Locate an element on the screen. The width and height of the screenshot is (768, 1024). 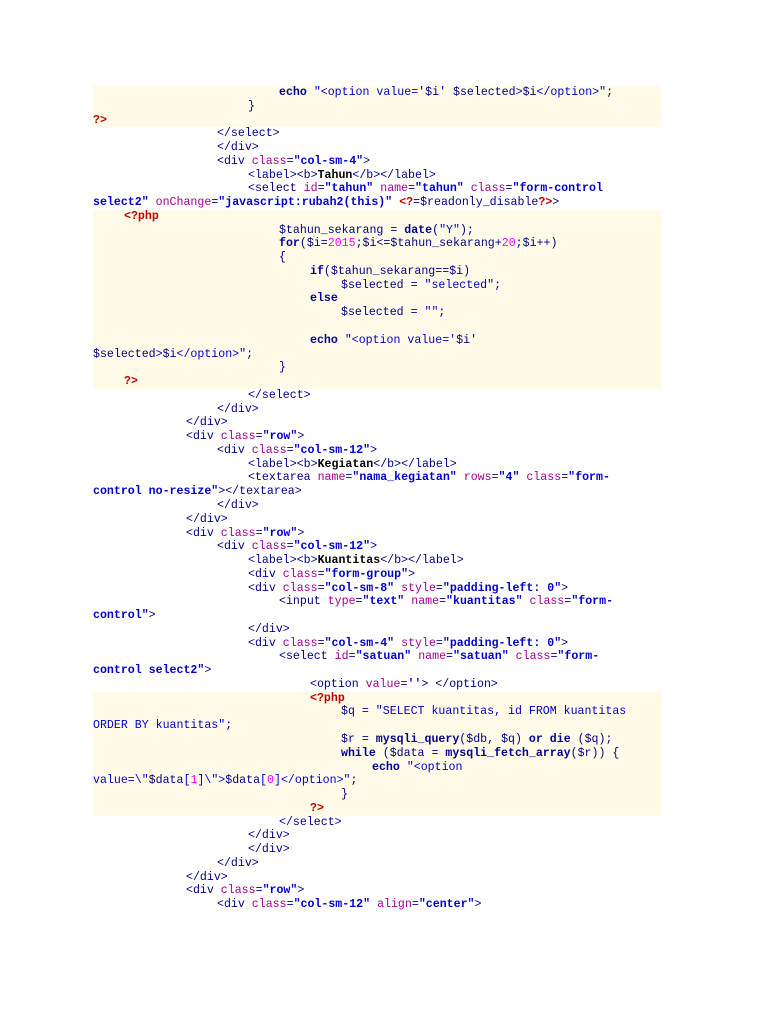
code-token: "row" is located at coordinates (280, 533).